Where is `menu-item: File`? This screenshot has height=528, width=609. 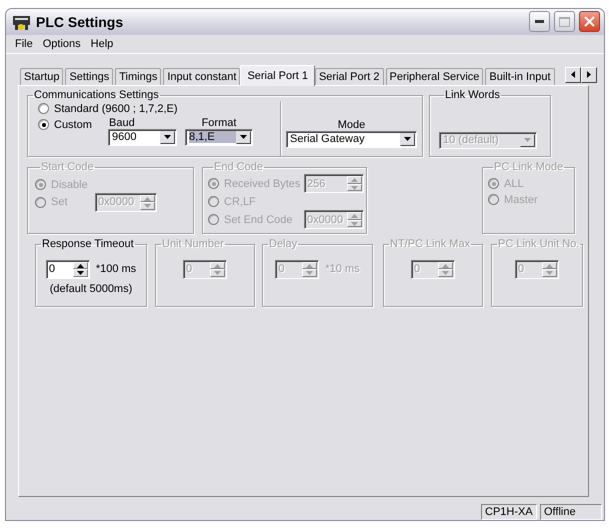 menu-item: File is located at coordinates (24, 44).